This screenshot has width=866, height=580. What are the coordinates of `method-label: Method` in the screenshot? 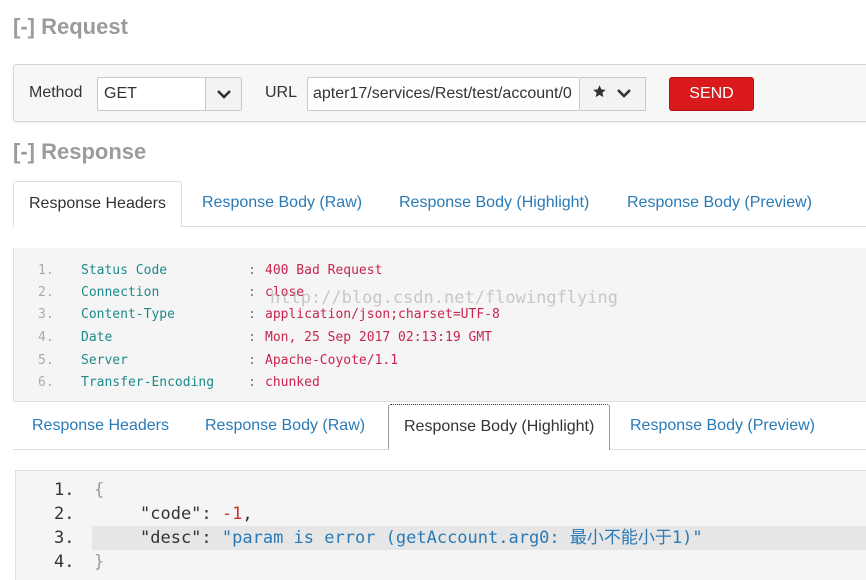 It's located at (56, 92).